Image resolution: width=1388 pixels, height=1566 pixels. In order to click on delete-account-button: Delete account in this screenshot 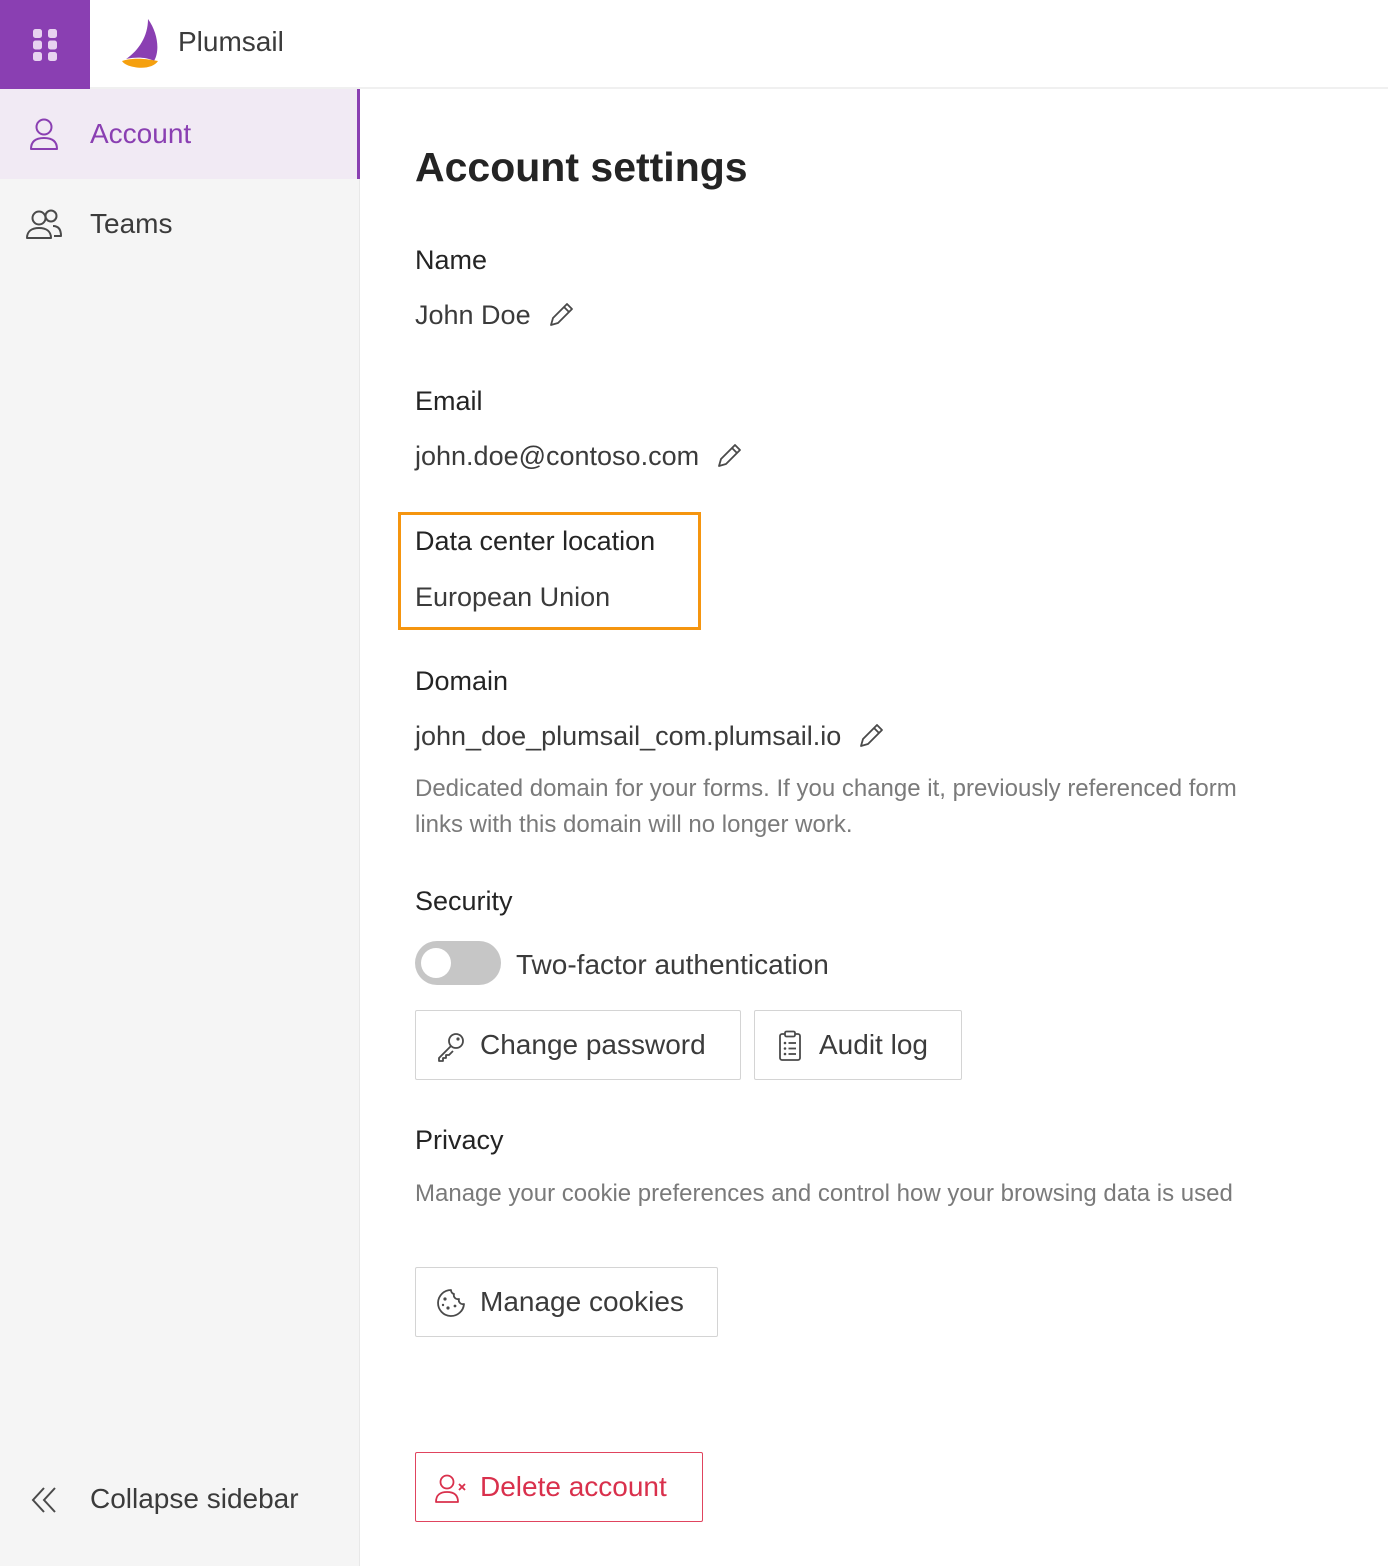, I will do `click(559, 1487)`.